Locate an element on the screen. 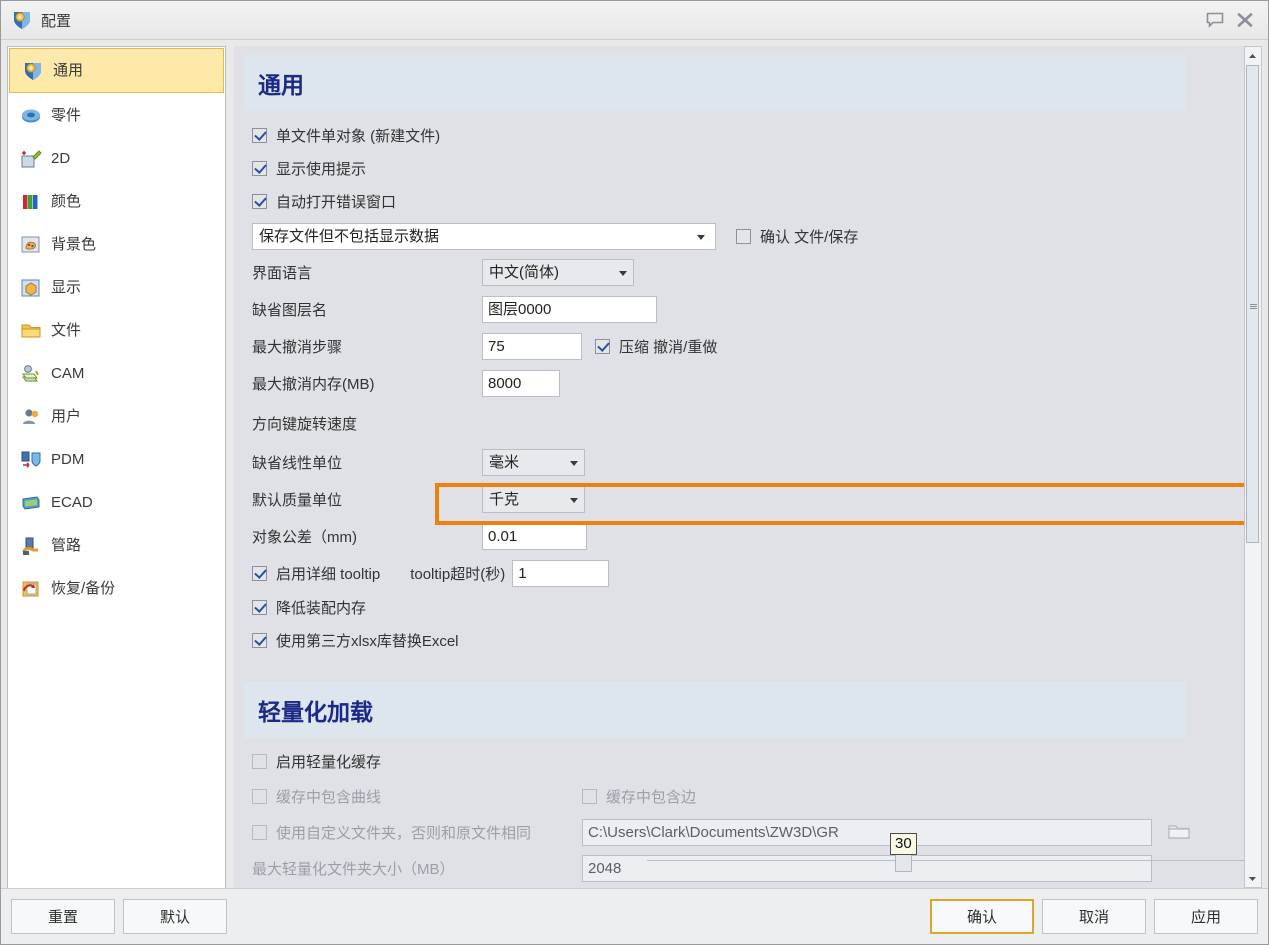  input-max-undo-memory: 8000 is located at coordinates (521, 383).